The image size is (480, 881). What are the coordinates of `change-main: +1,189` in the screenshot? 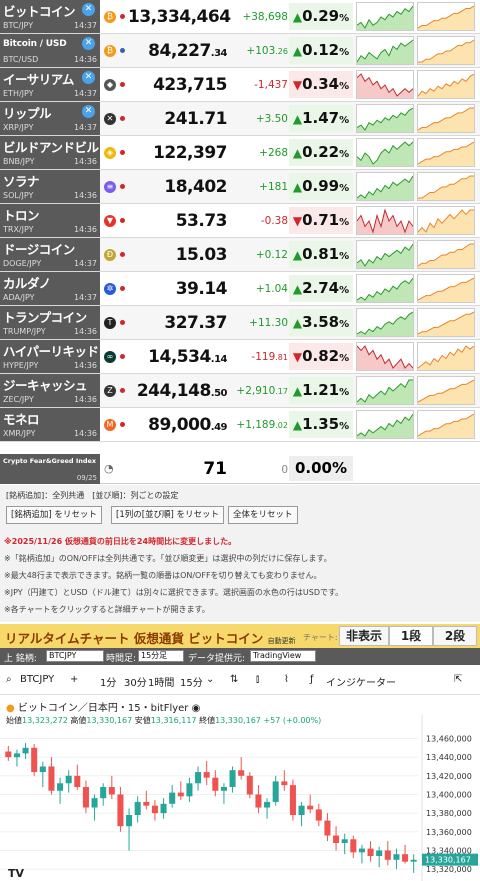 It's located at (256, 425).